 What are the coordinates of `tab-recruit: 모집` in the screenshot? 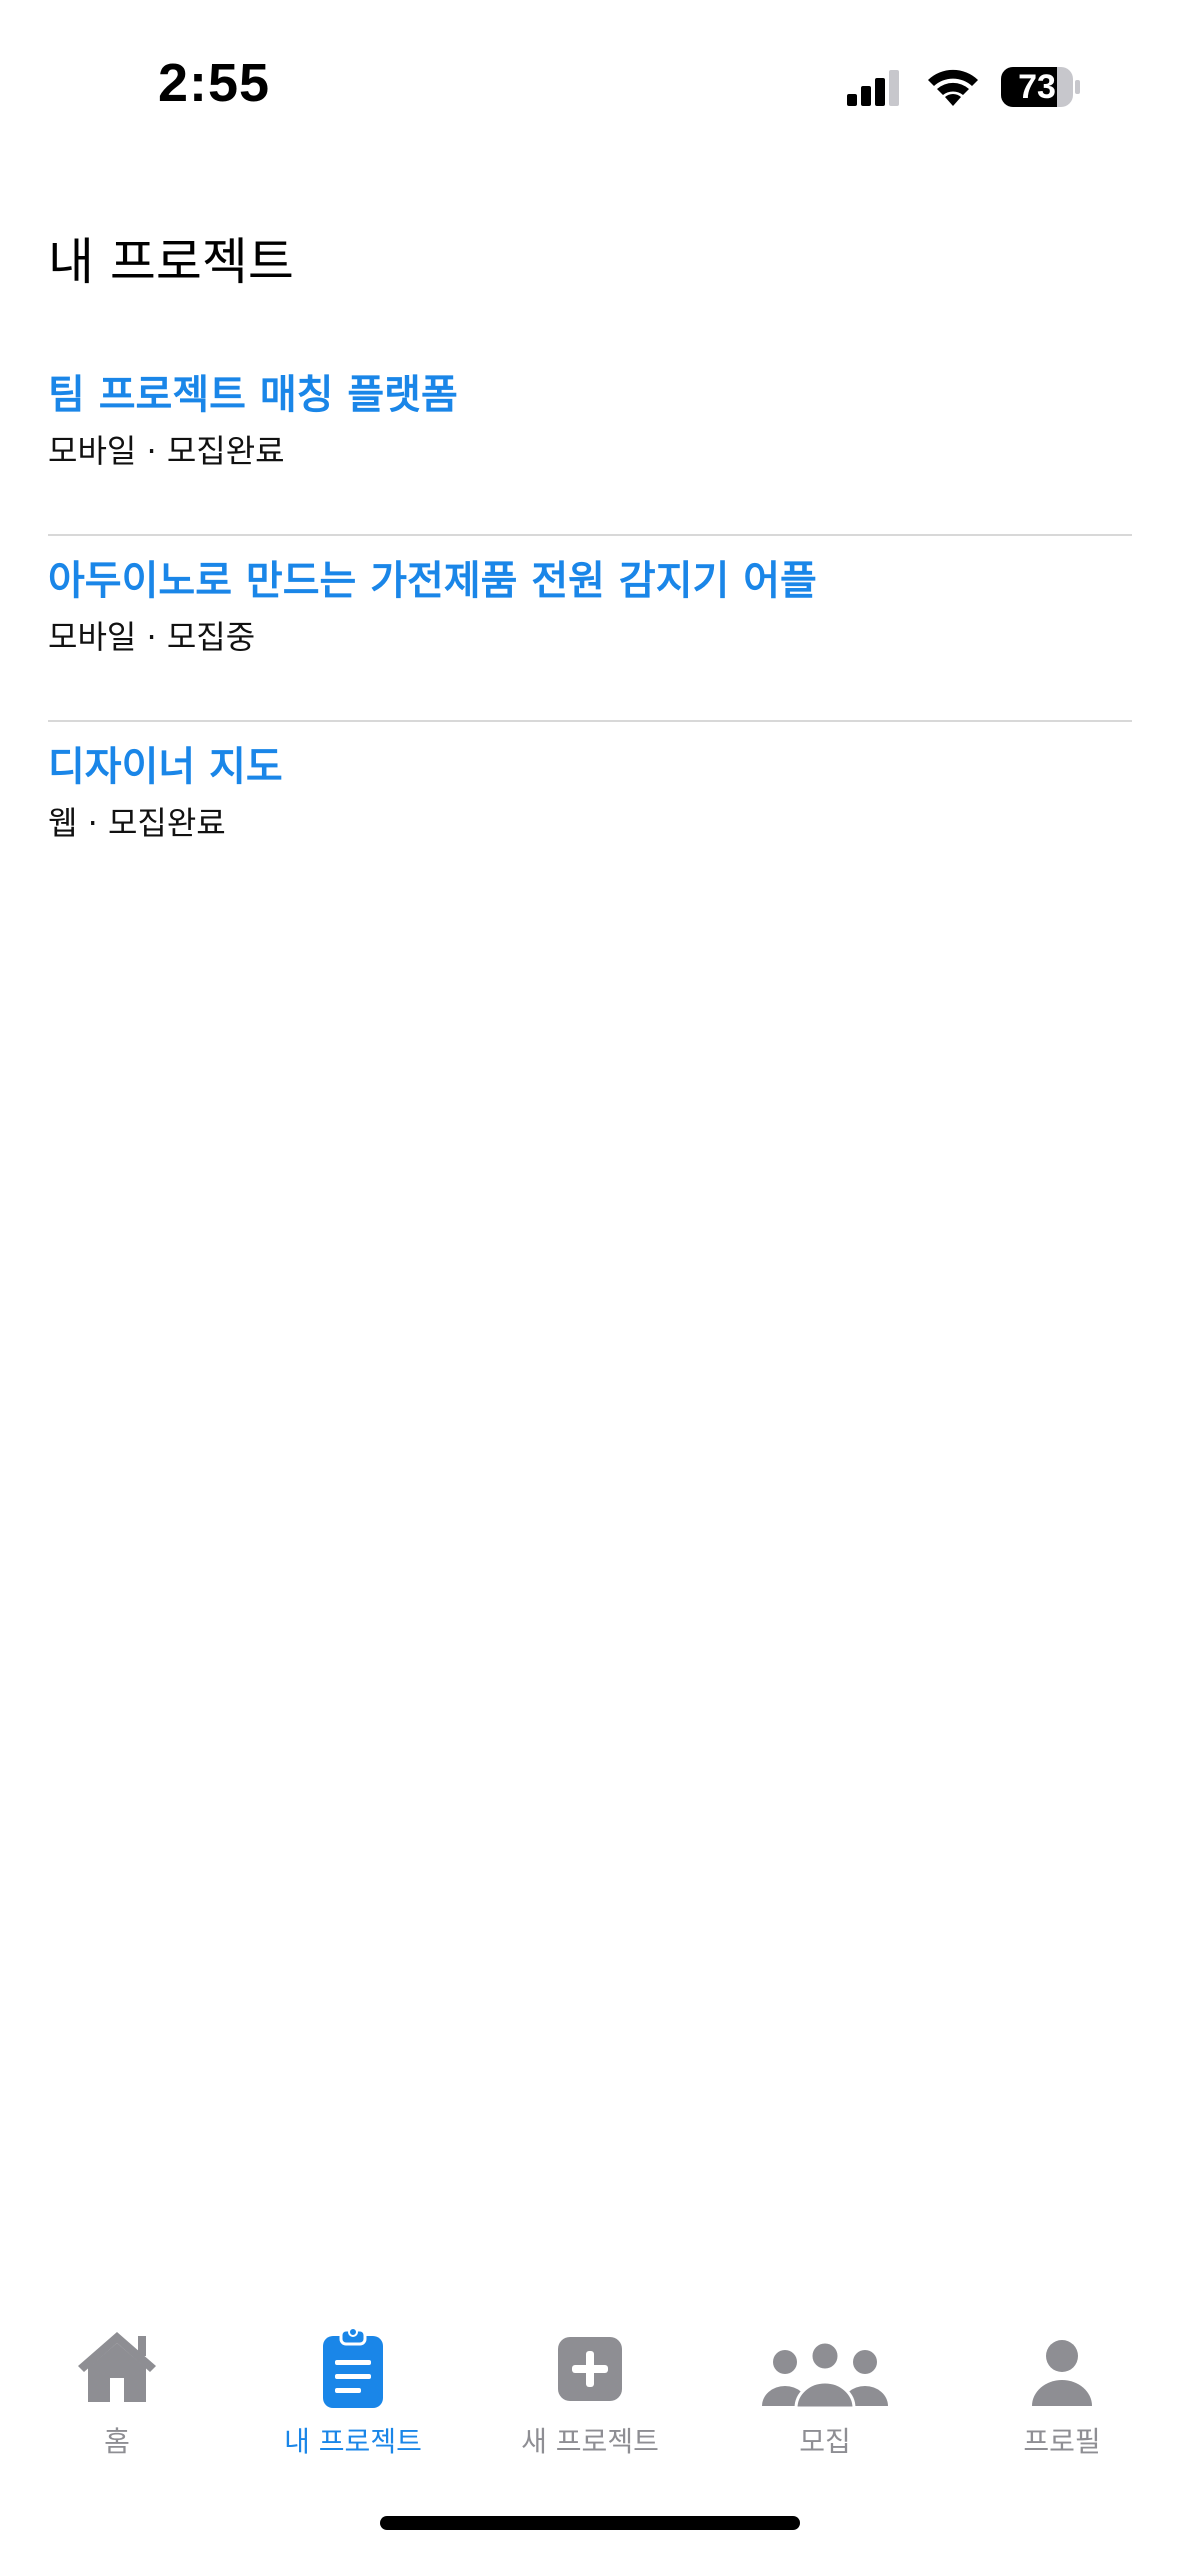 It's located at (825, 2385).